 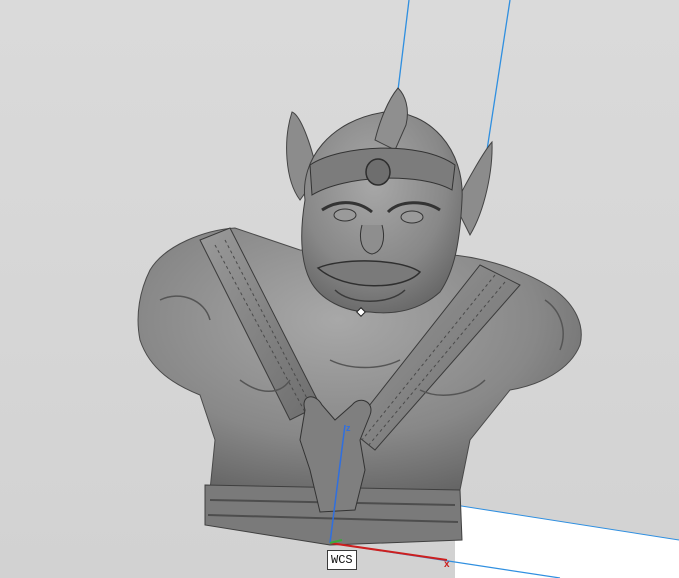 I want to click on eye-left, so click(x=345, y=215).